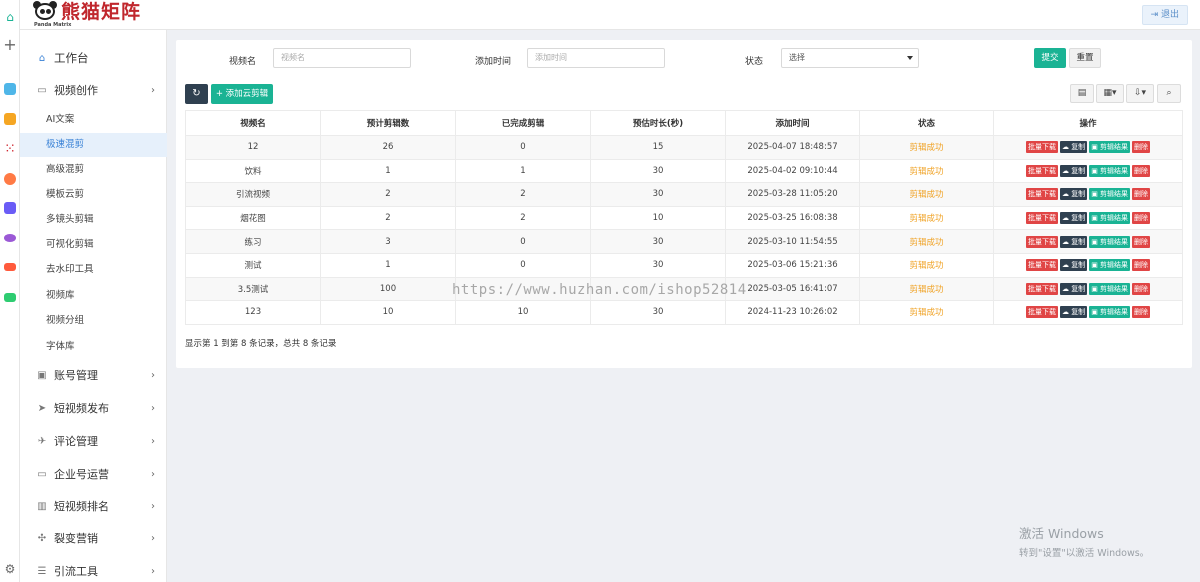 Image resolution: width=1200 pixels, height=582 pixels. I want to click on sidebar-item-accounts: ▣ 账号管理 ›, so click(93, 375).